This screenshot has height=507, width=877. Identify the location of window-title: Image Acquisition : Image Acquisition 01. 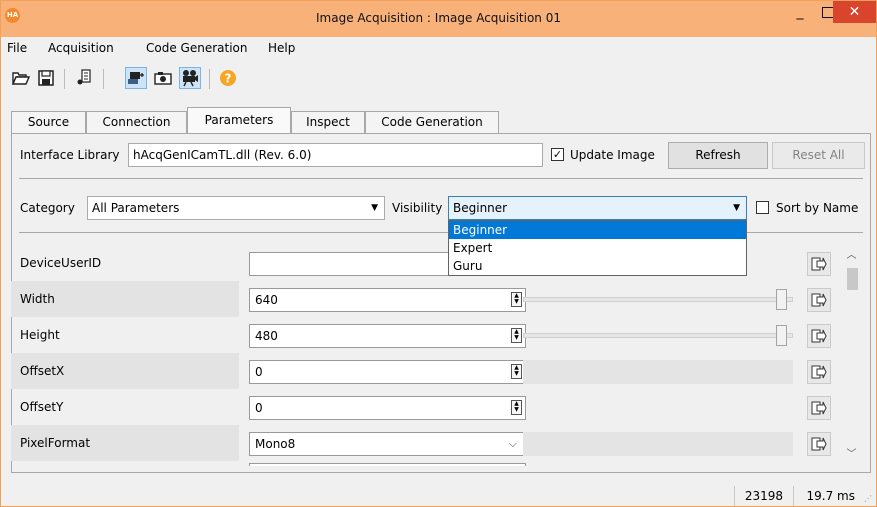
(438, 18).